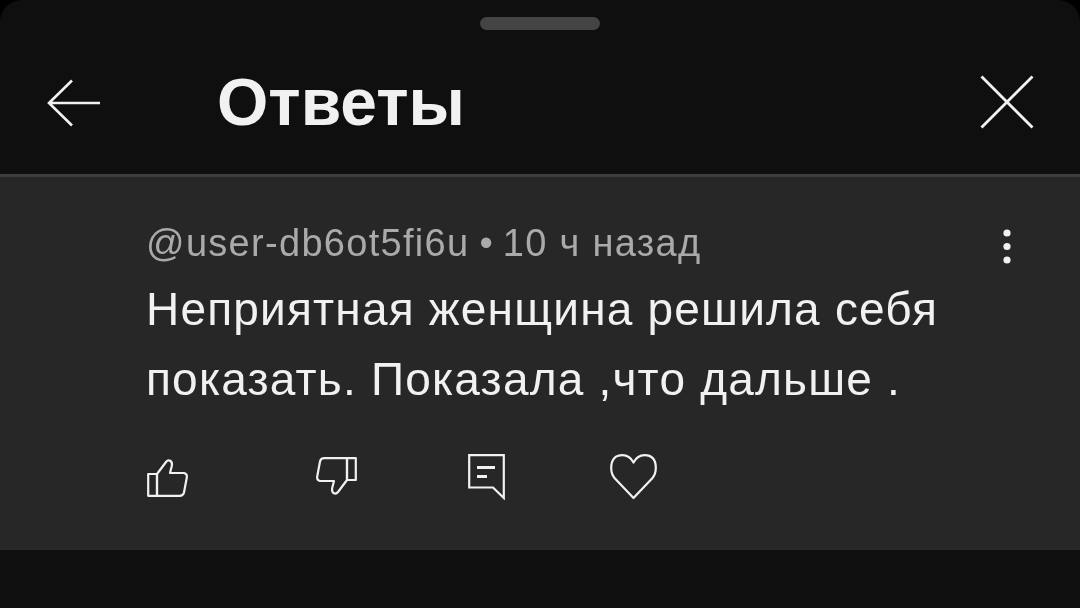 The width and height of the screenshot is (1080, 608). What do you see at coordinates (540, 23) in the screenshot?
I see `drag-handle` at bounding box center [540, 23].